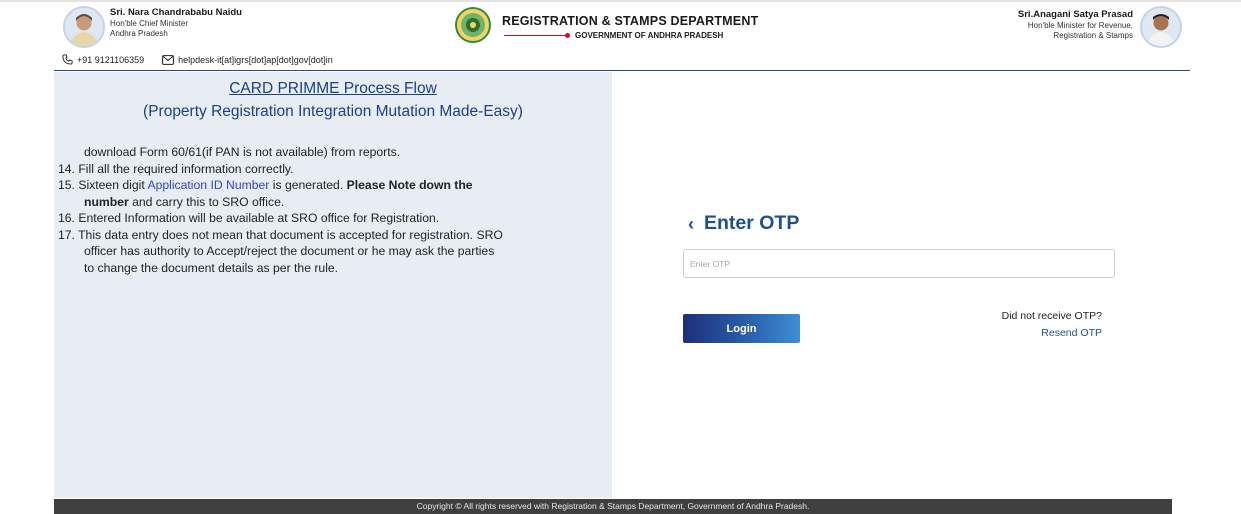  Describe the element at coordinates (535, 35) in the screenshot. I see `department-divider` at that location.